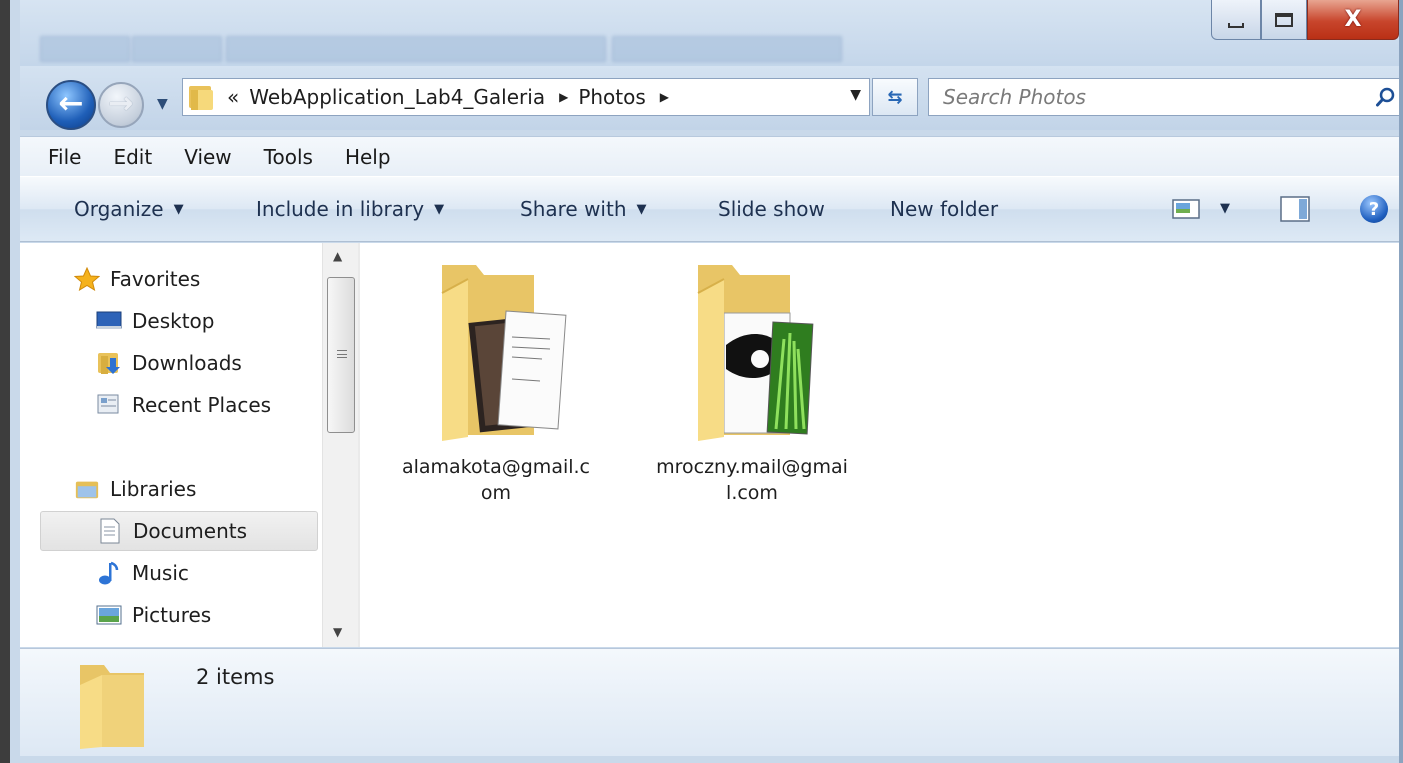 The image size is (1403, 763). Describe the element at coordinates (179, 531) in the screenshot. I see `sidebar-item-documents: Documents` at that location.